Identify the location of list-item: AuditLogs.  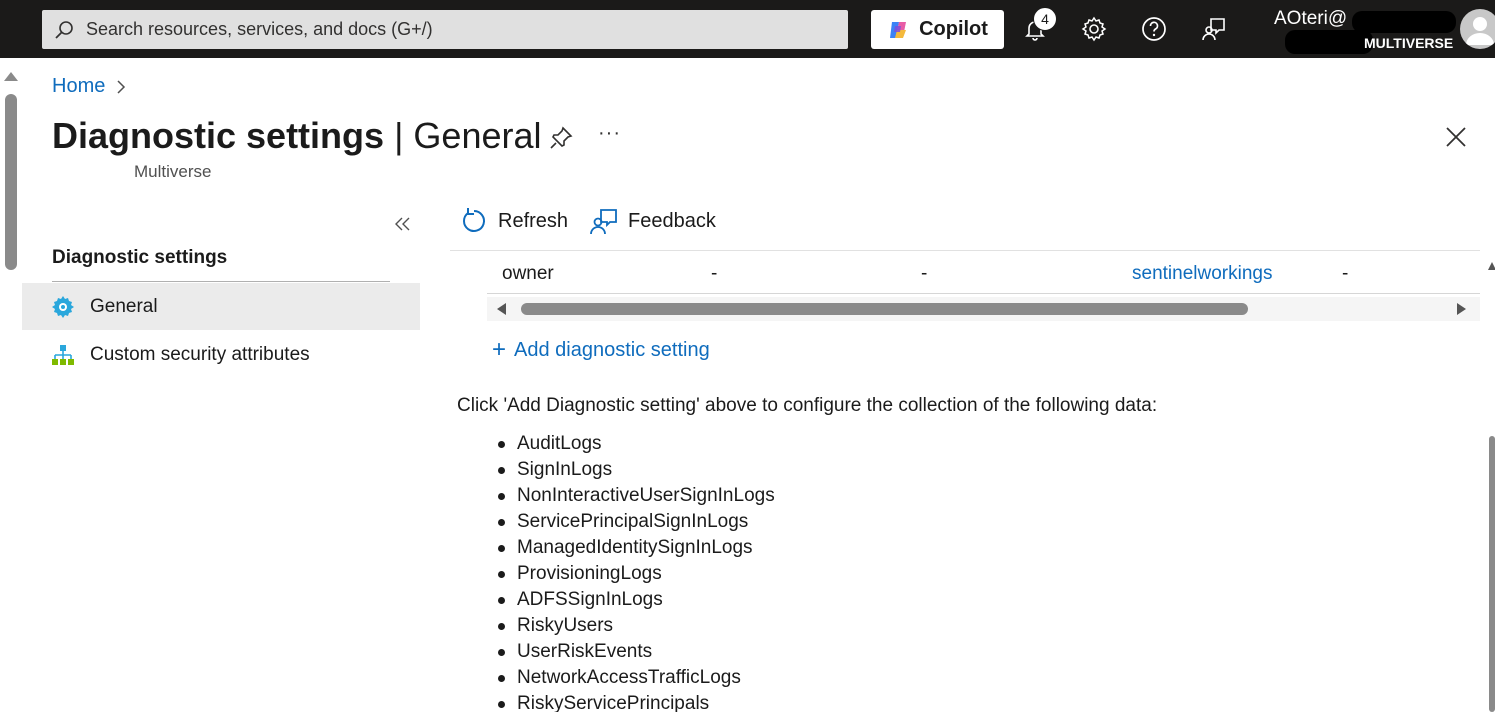
(636, 444).